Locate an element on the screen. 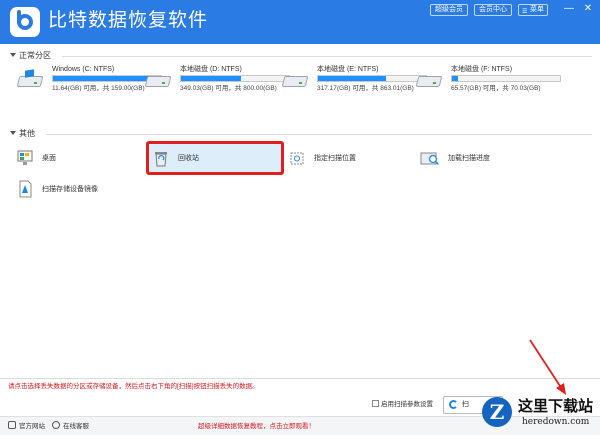 Image resolution: width=600 pixels, height=435 pixels. tool-label: 指定扫描位置 is located at coordinates (335, 158).